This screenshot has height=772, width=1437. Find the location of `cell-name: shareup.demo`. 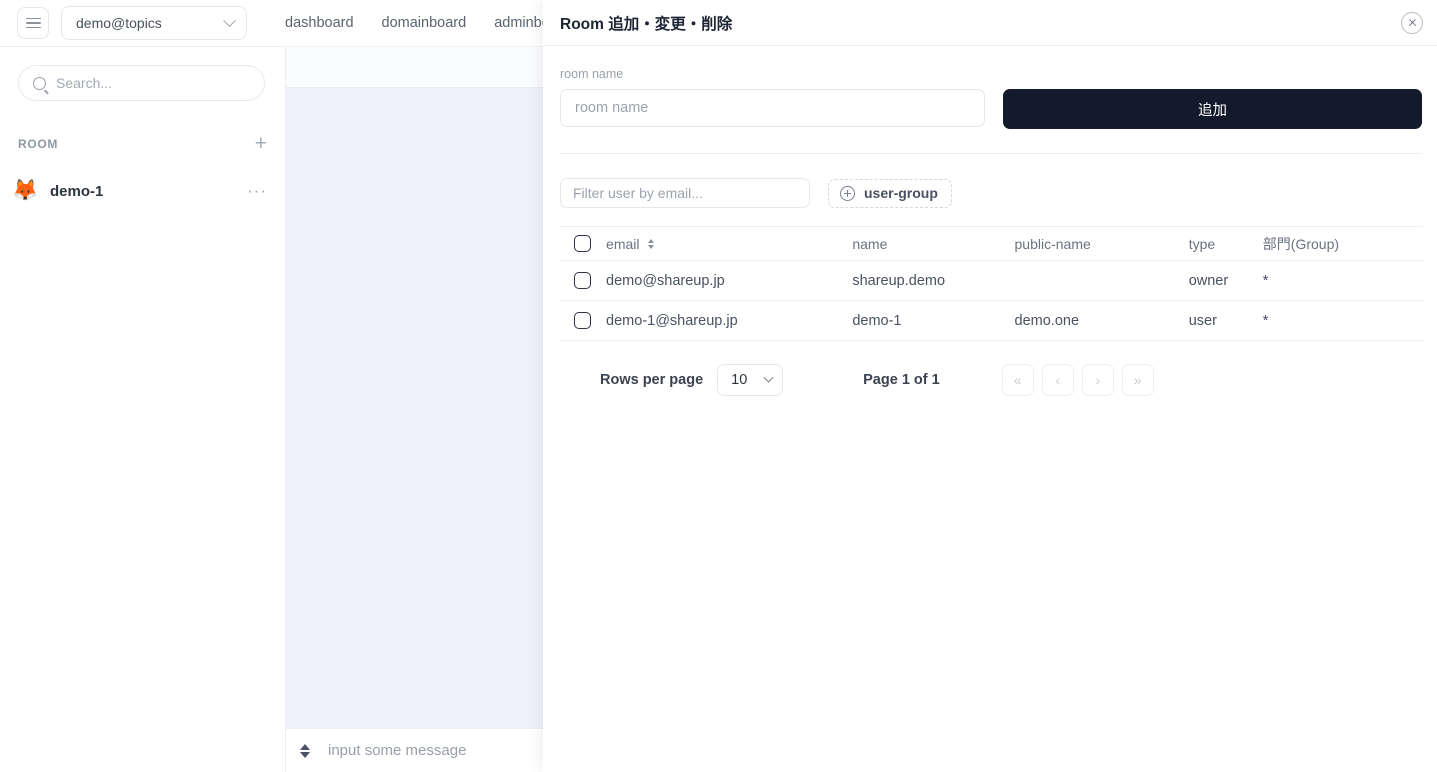

cell-name: shareup.demo is located at coordinates (899, 280).